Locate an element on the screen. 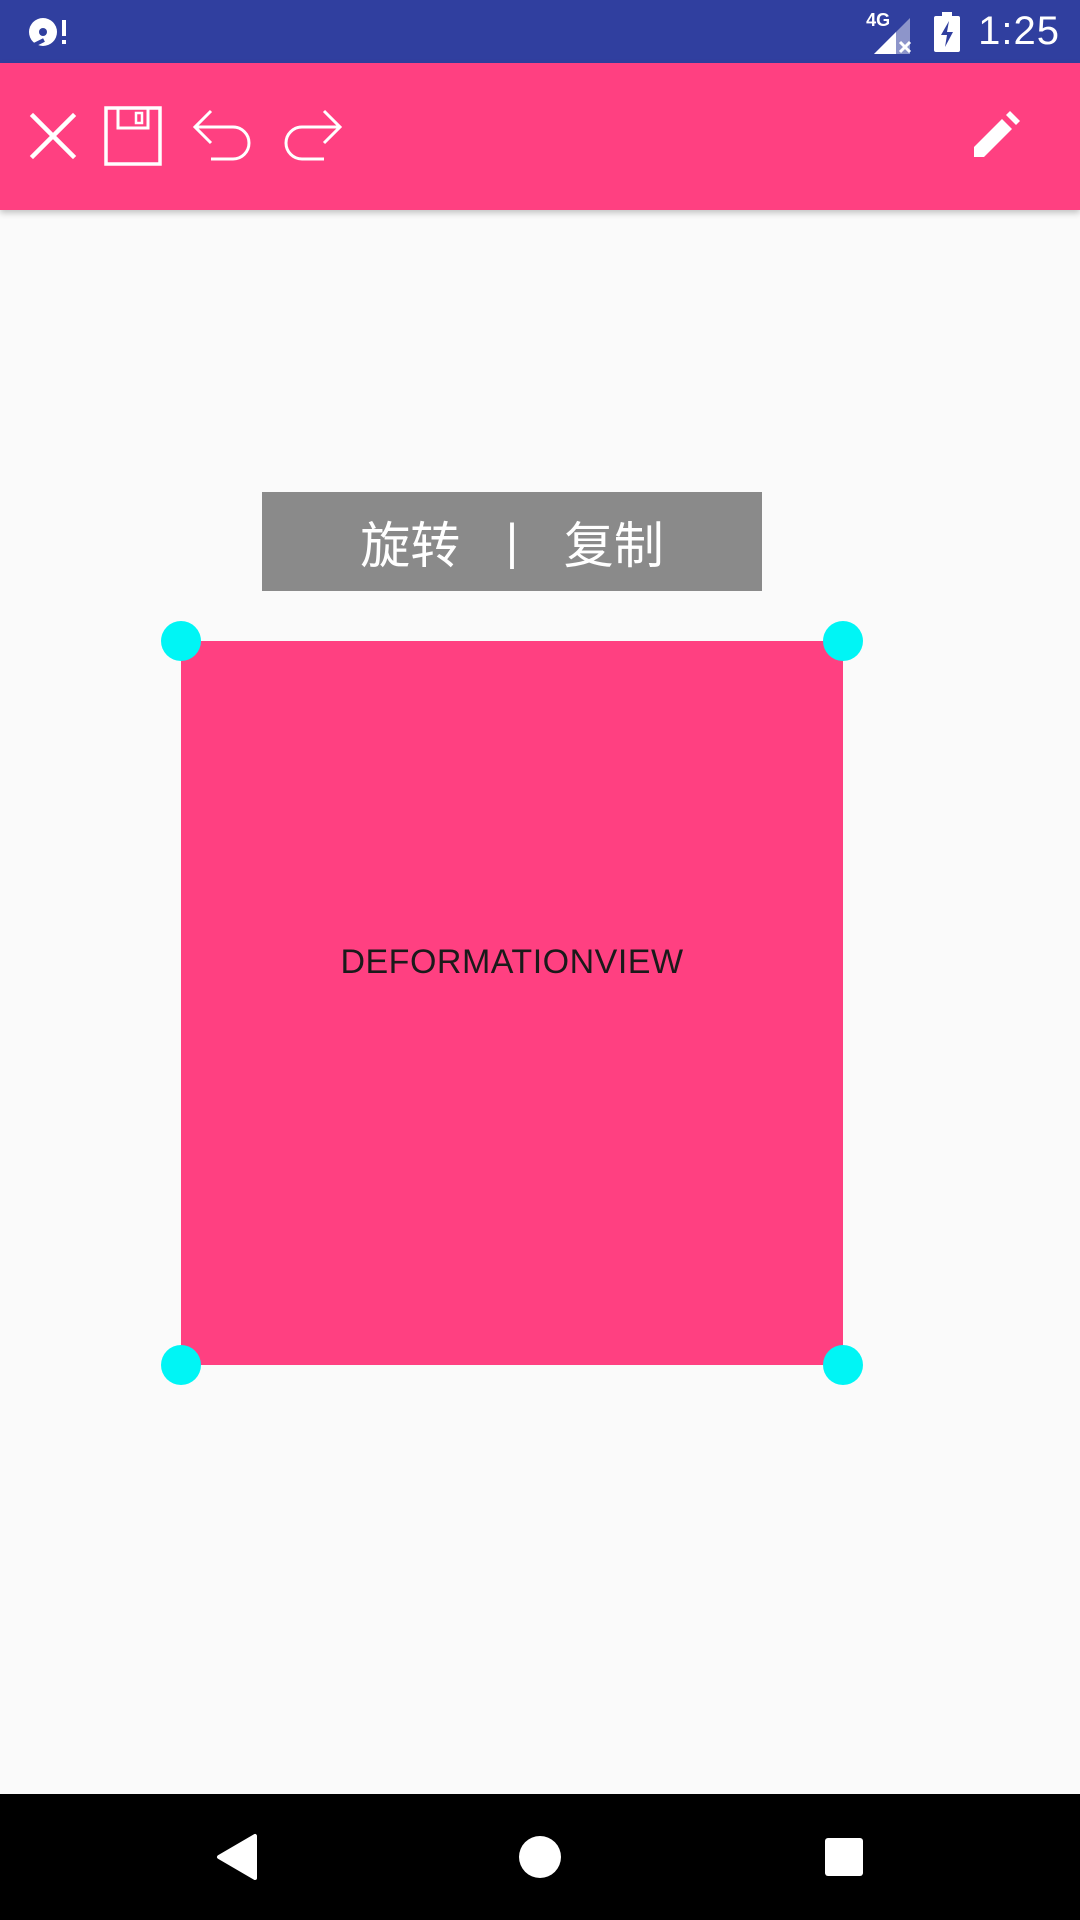 This screenshot has height=1920, width=1080. undo-icon is located at coordinates (222, 136).